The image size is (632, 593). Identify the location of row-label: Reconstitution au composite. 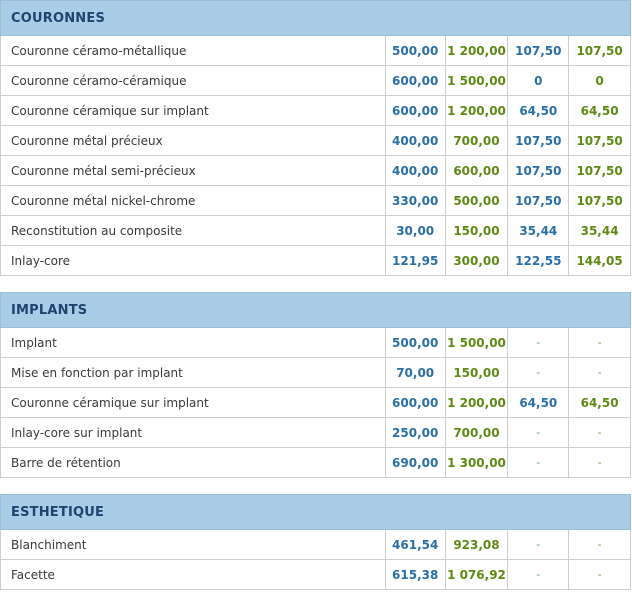
(193, 230).